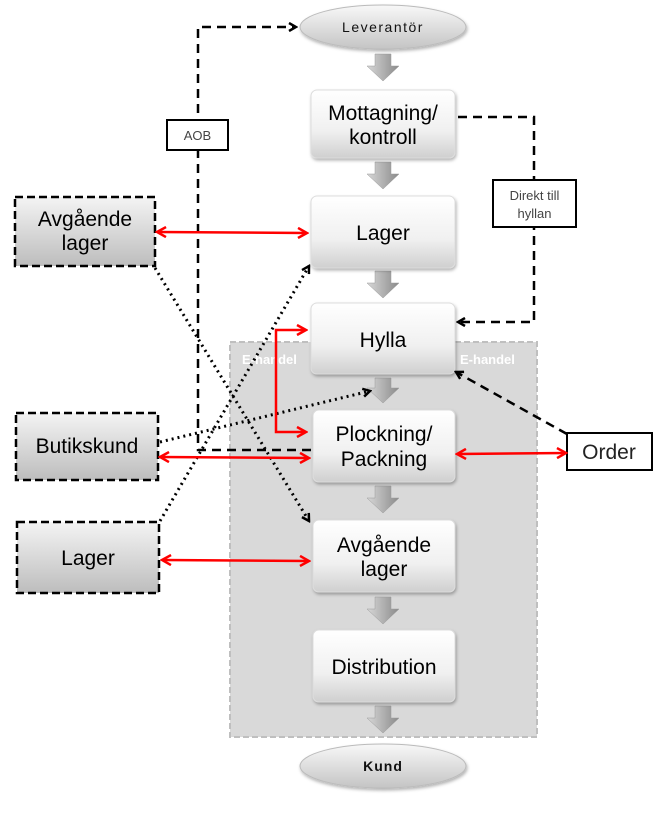 The height and width of the screenshot is (815, 665). I want to click on supplier-label: Leverantör, so click(383, 27).